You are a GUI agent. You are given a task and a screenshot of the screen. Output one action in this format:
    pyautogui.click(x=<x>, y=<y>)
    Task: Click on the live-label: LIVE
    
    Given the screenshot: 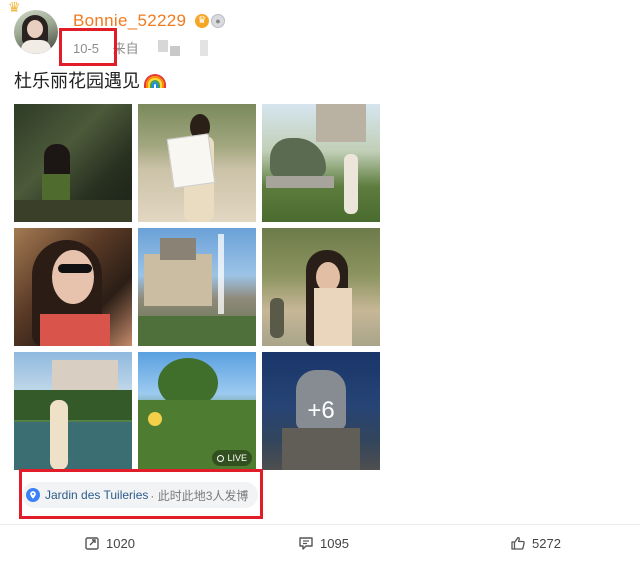 What is the action you would take?
    pyautogui.click(x=237, y=458)
    